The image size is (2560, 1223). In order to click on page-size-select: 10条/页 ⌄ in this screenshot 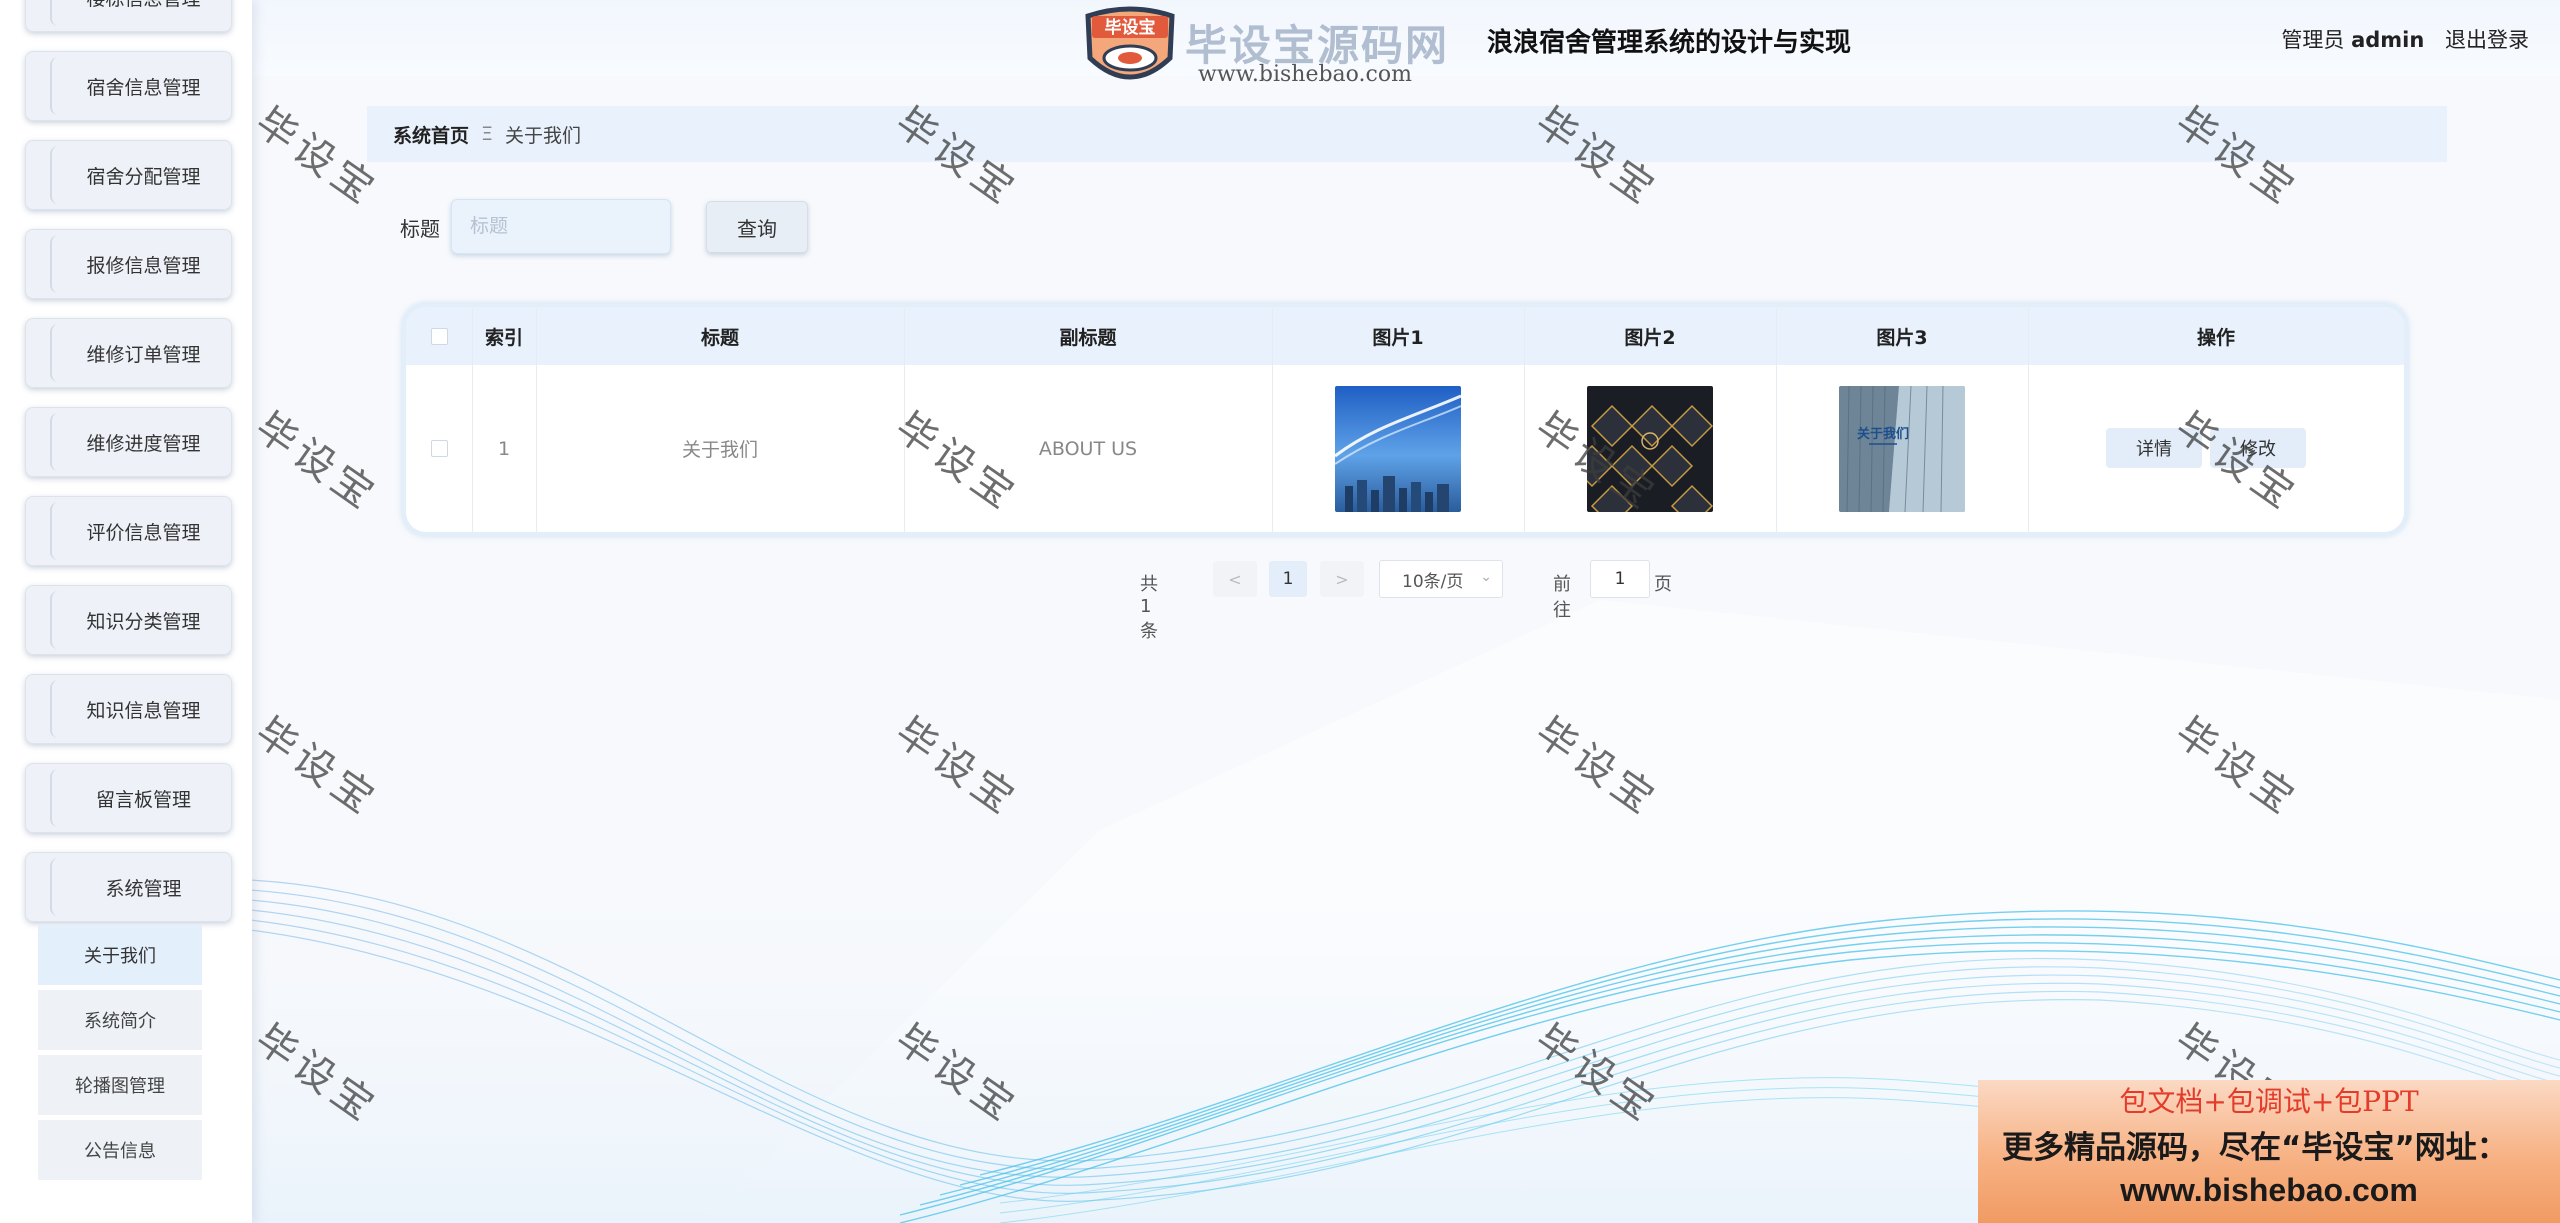, I will do `click(1441, 579)`.